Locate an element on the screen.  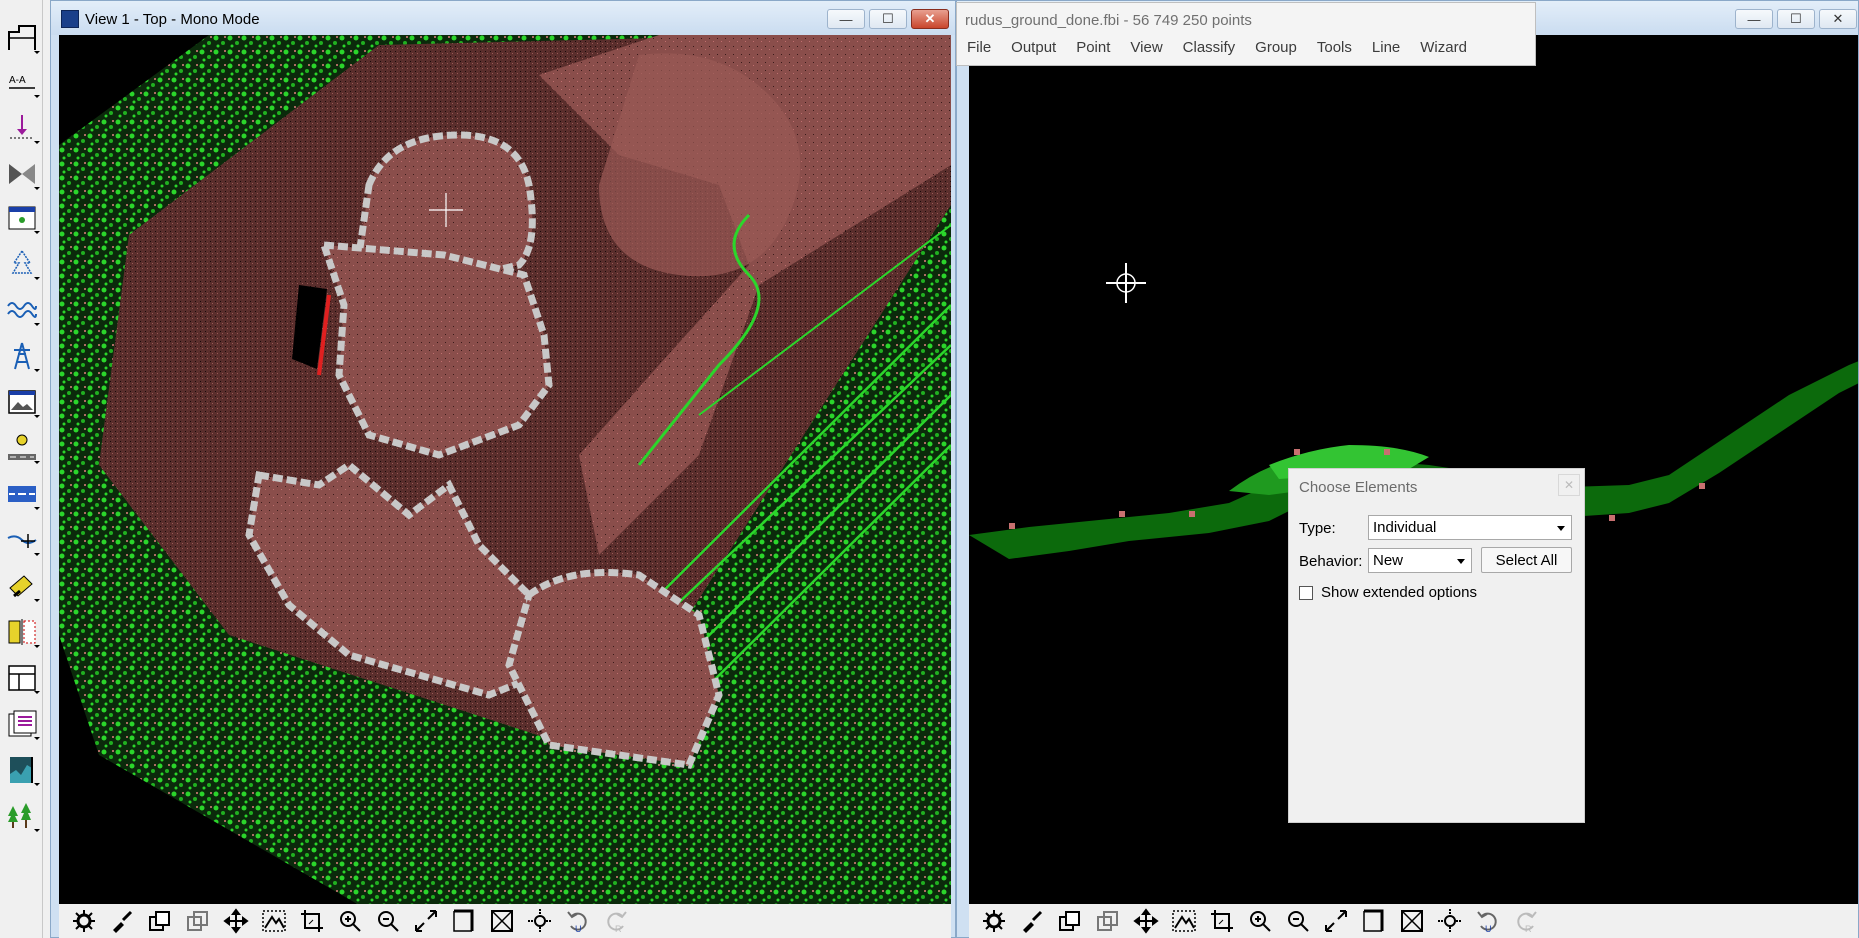
view1-title: View 1 - Top - Mono Mode is located at coordinates (172, 19).